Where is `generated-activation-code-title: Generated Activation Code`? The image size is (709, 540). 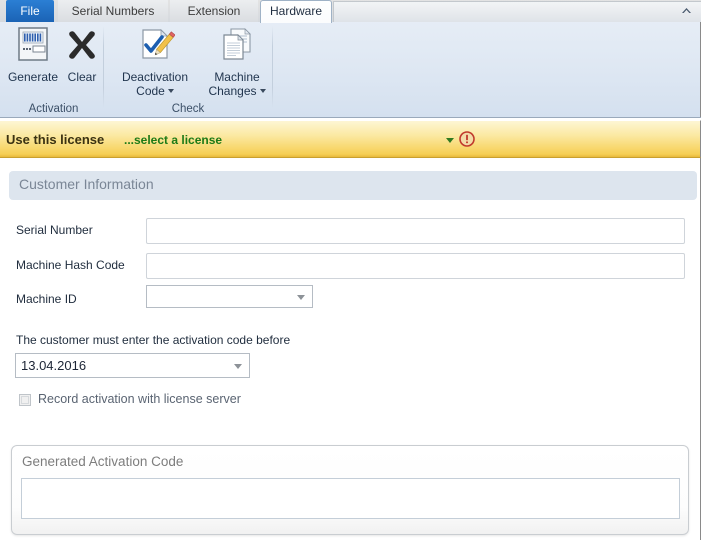 generated-activation-code-title: Generated Activation Code is located at coordinates (103, 461).